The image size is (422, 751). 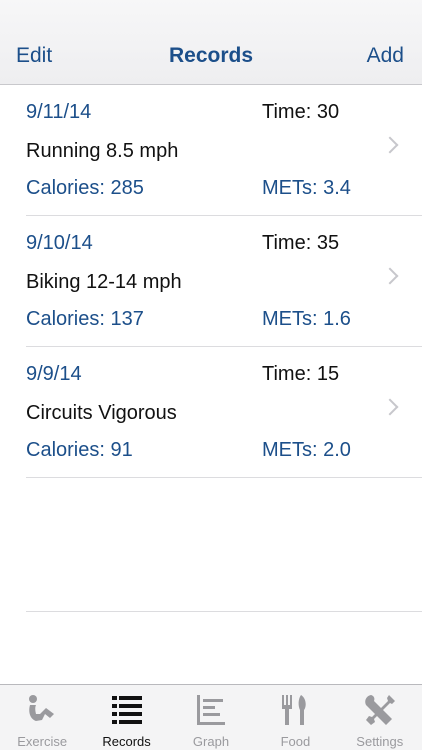 I want to click on tab-food: Food, so click(x=295, y=718).